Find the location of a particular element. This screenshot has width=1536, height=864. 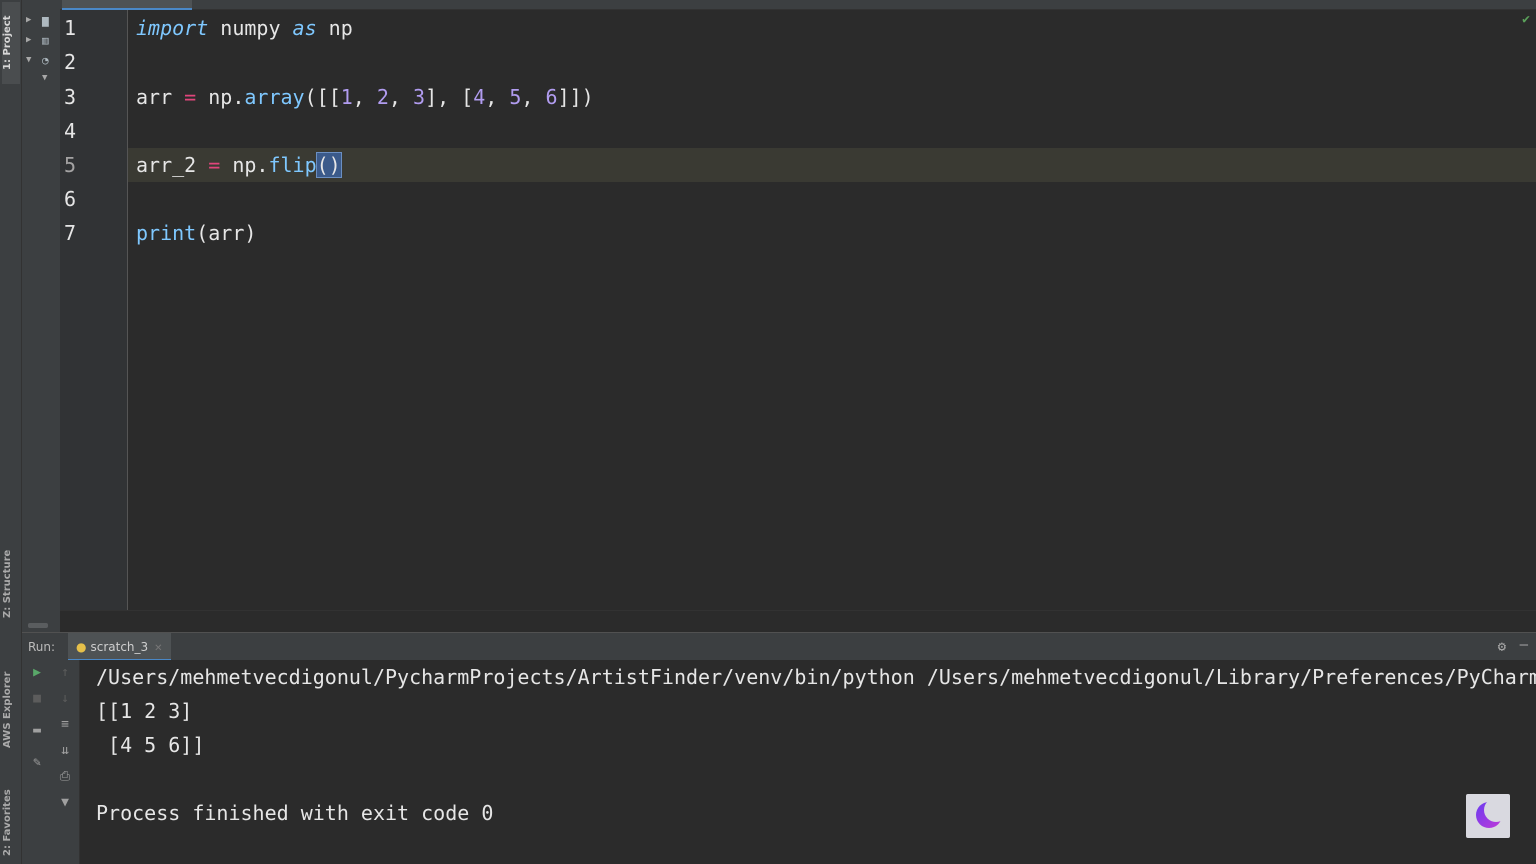

scroll-up-icon: ↑ is located at coordinates (65, 673).